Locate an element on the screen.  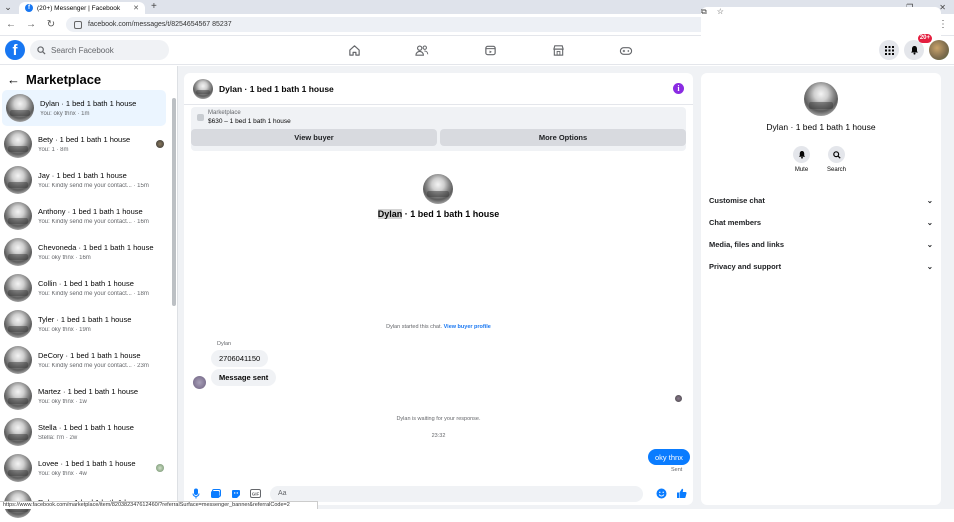
privacy-support-section: Privacy and support ⌄ is located at coordinates (821, 266).